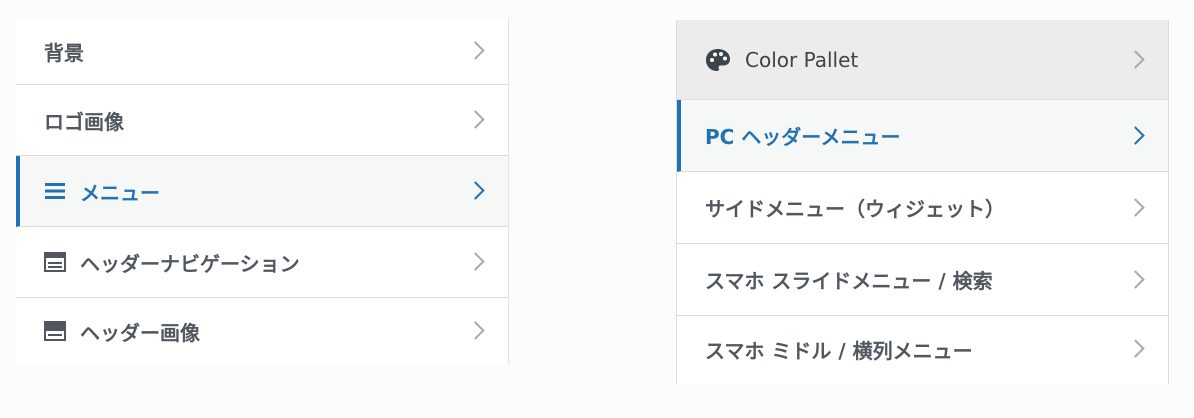 The image size is (1194, 418). I want to click on section-color-pallet-label: Color Pallet, so click(802, 59).